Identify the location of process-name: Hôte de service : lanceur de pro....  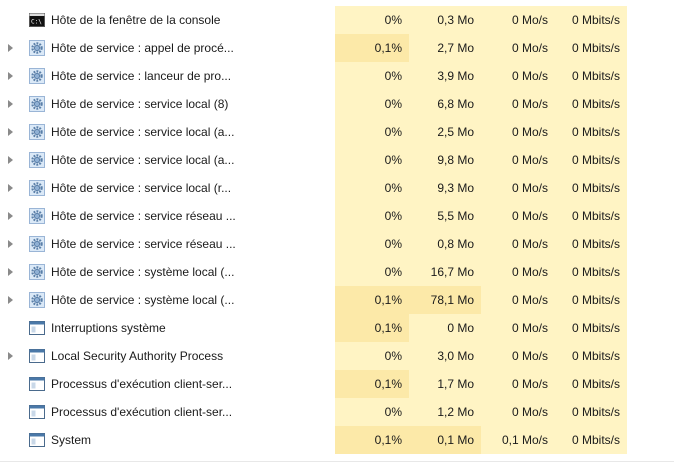
(141, 76).